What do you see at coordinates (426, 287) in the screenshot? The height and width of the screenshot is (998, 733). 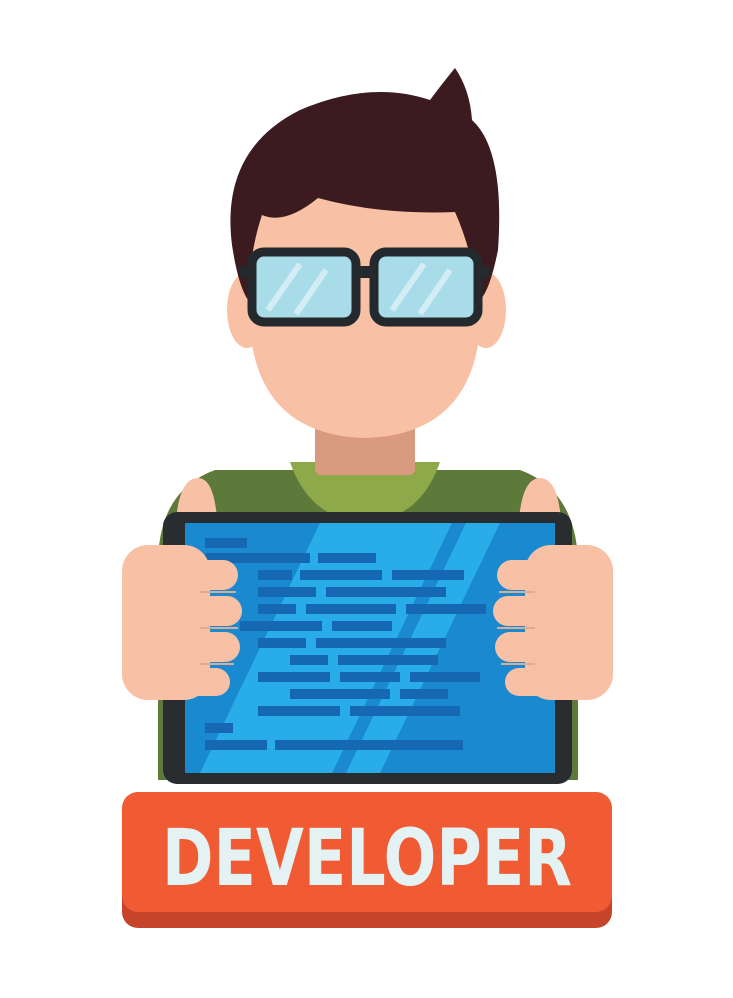 I see `right-lens` at bounding box center [426, 287].